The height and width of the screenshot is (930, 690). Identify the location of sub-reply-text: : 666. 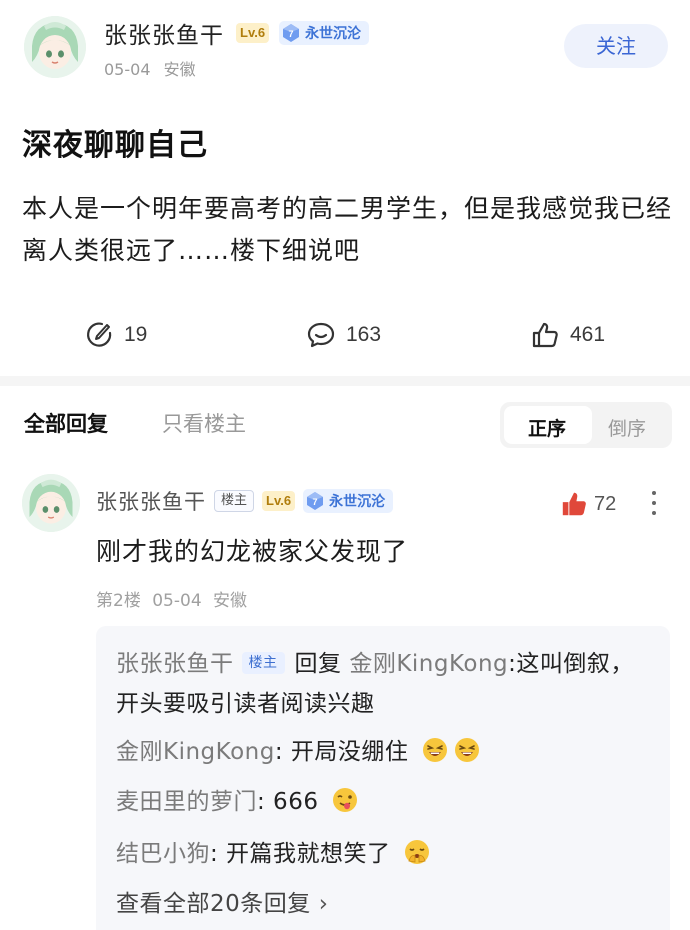
(288, 802).